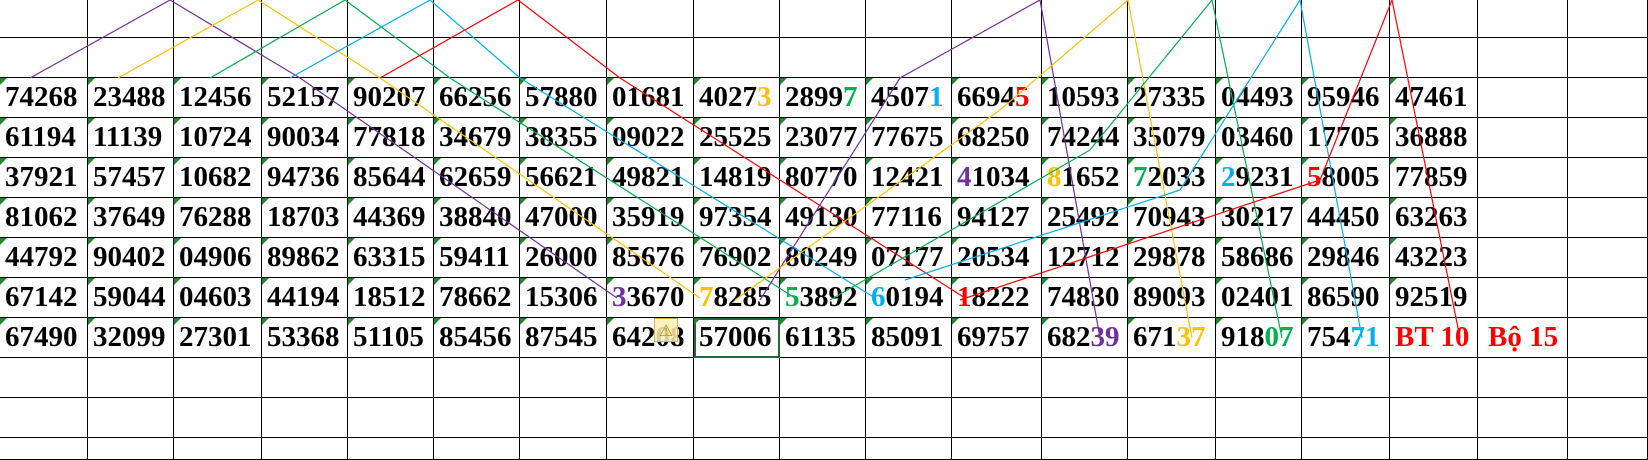 Image resolution: width=1648 pixels, height=460 pixels. I want to click on table-cell: 18512, so click(391, 298).